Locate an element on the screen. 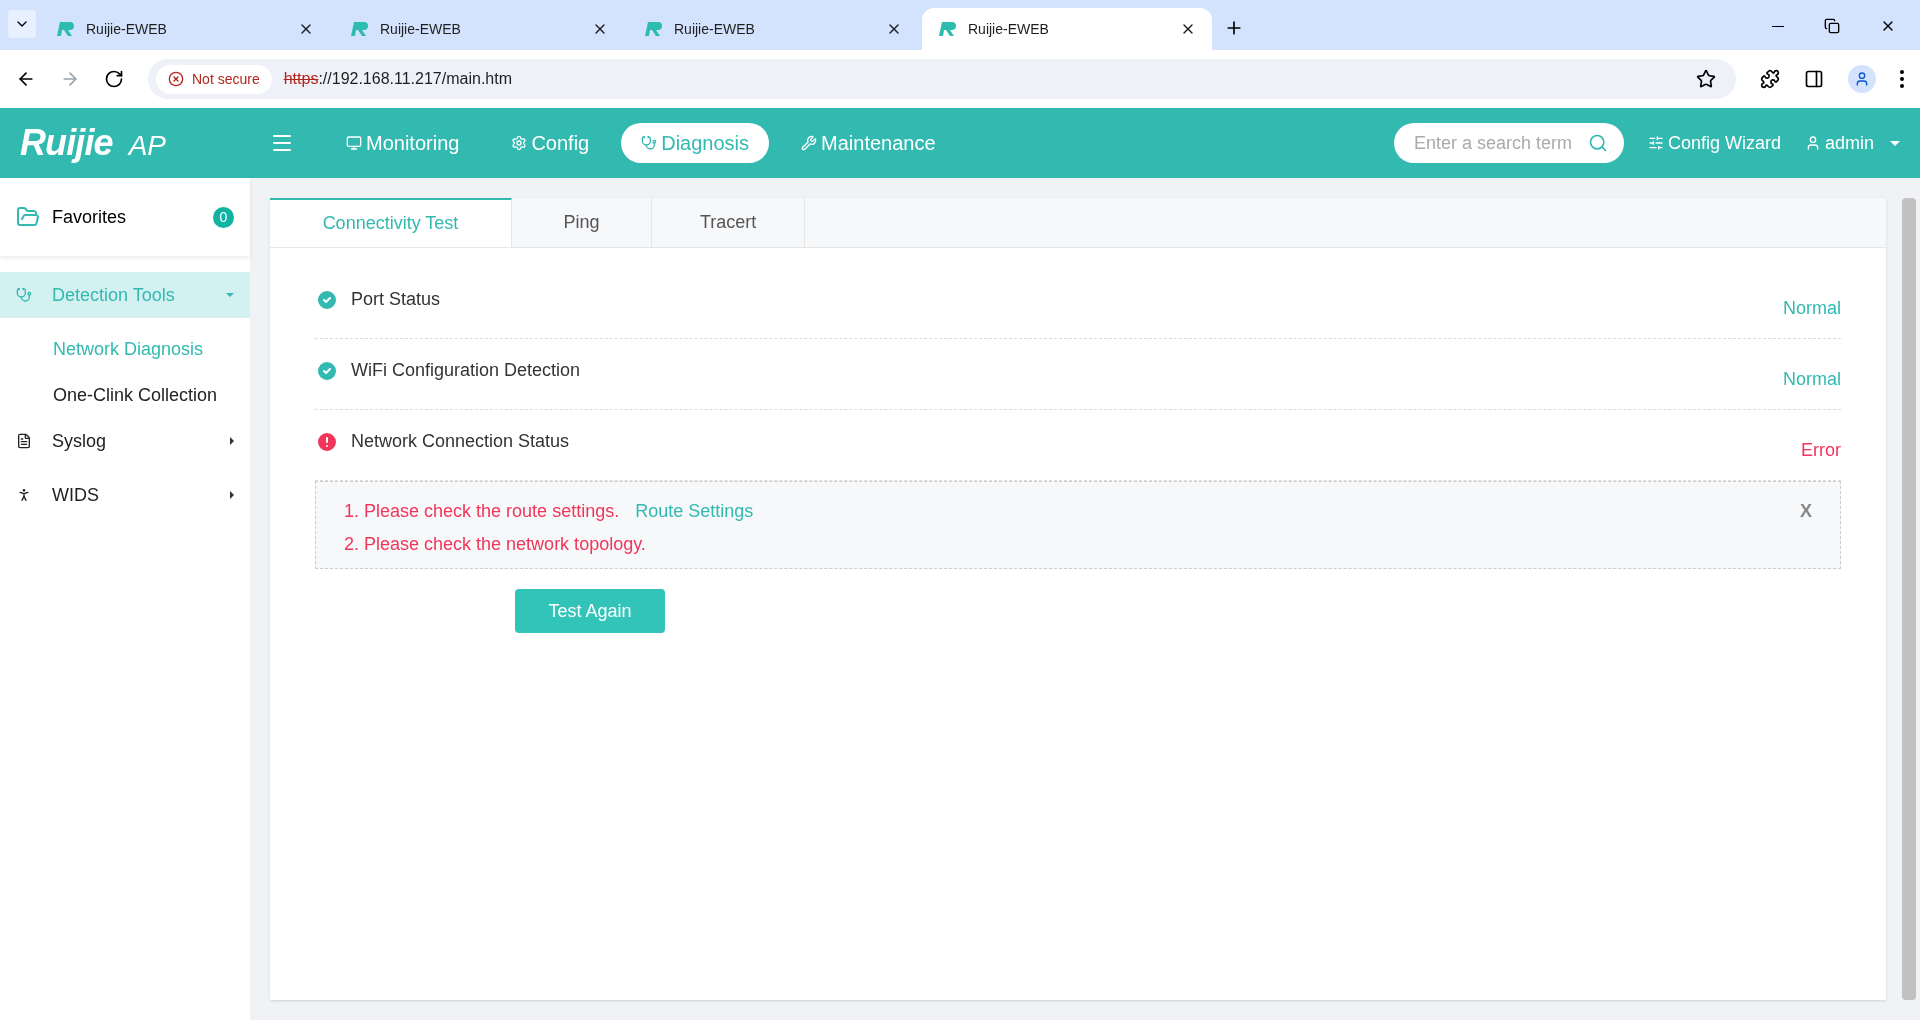 Image resolution: width=1920 pixels, height=1020 pixels. check-name: WiFi Configuration Detection is located at coordinates (466, 370).